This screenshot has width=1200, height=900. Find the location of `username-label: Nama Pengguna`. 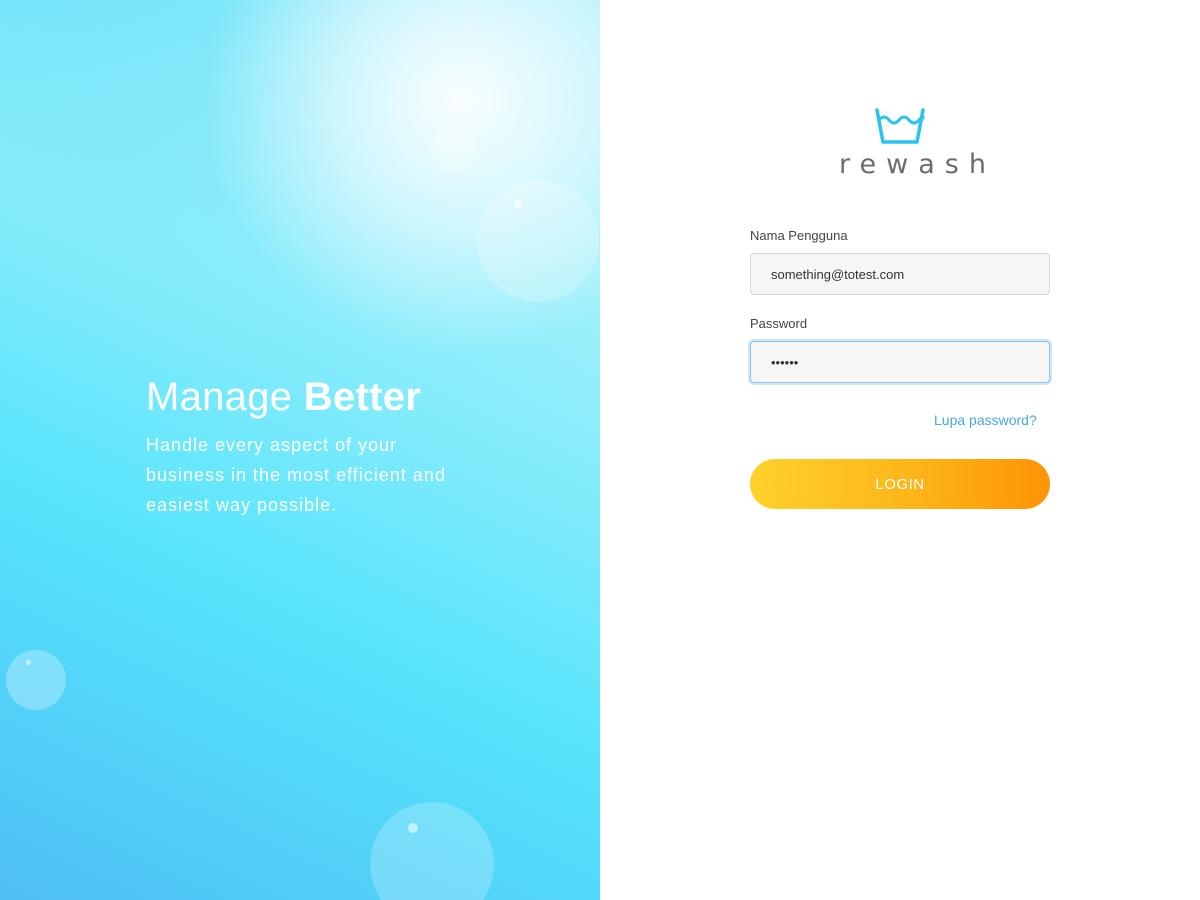

username-label: Nama Pengguna is located at coordinates (799, 235).